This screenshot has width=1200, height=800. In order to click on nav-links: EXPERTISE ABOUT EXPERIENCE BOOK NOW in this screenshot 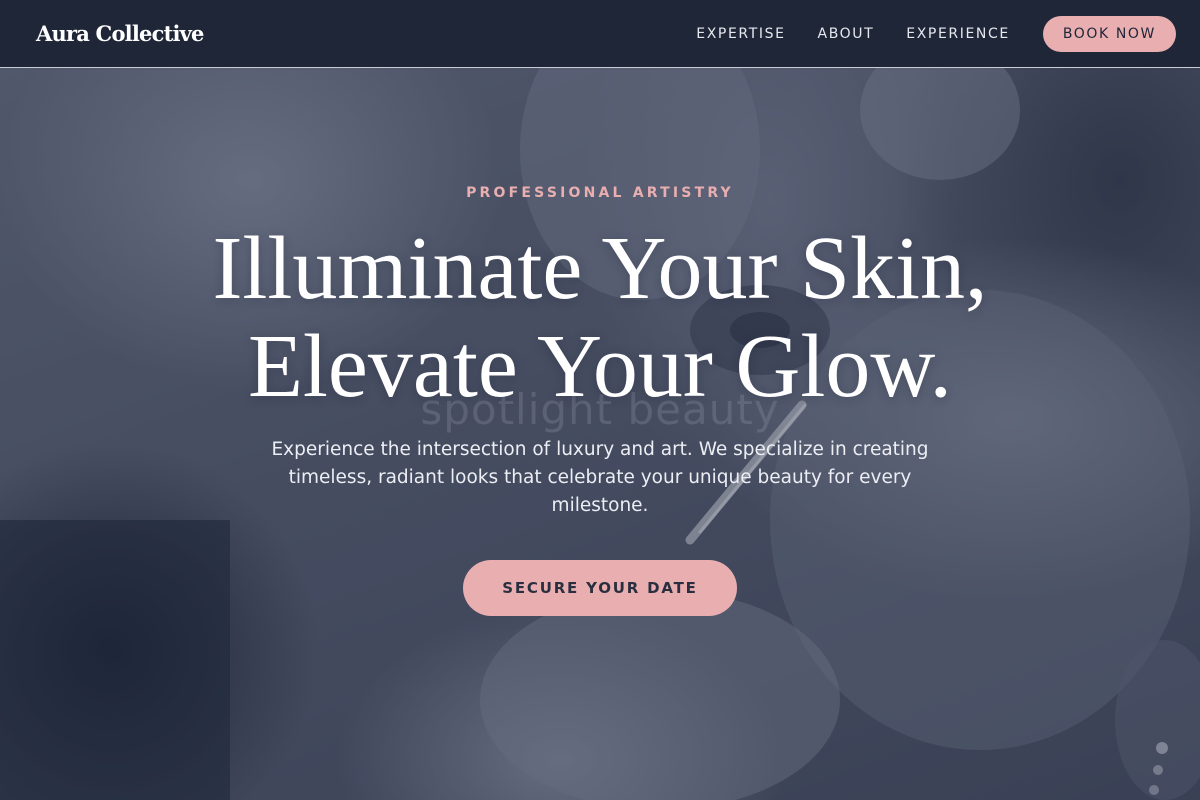, I will do `click(936, 33)`.